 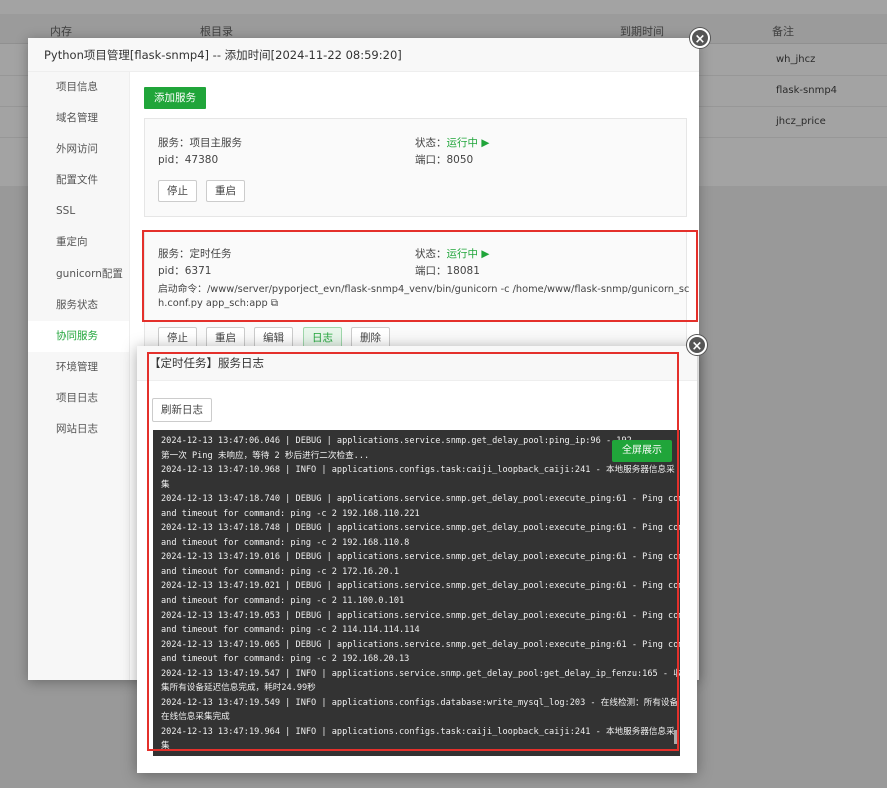 What do you see at coordinates (462, 143) in the screenshot?
I see `status-running: 运行中` at bounding box center [462, 143].